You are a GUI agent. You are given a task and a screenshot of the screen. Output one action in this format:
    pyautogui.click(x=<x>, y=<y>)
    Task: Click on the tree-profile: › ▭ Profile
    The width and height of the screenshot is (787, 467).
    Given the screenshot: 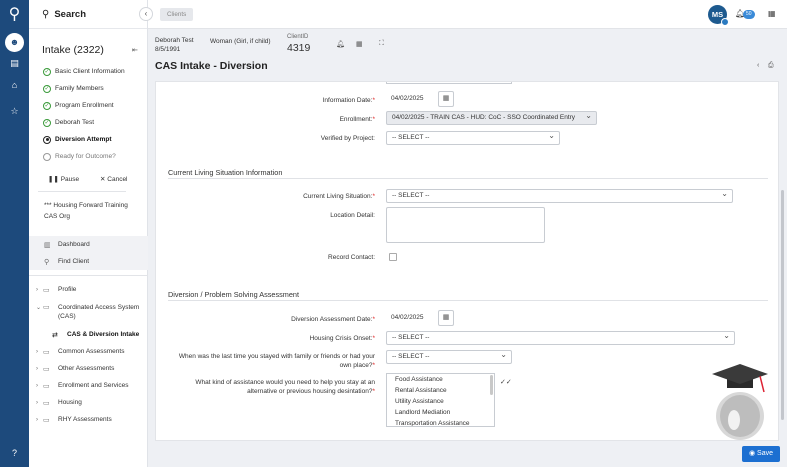 What is the action you would take?
    pyautogui.click(x=92, y=290)
    